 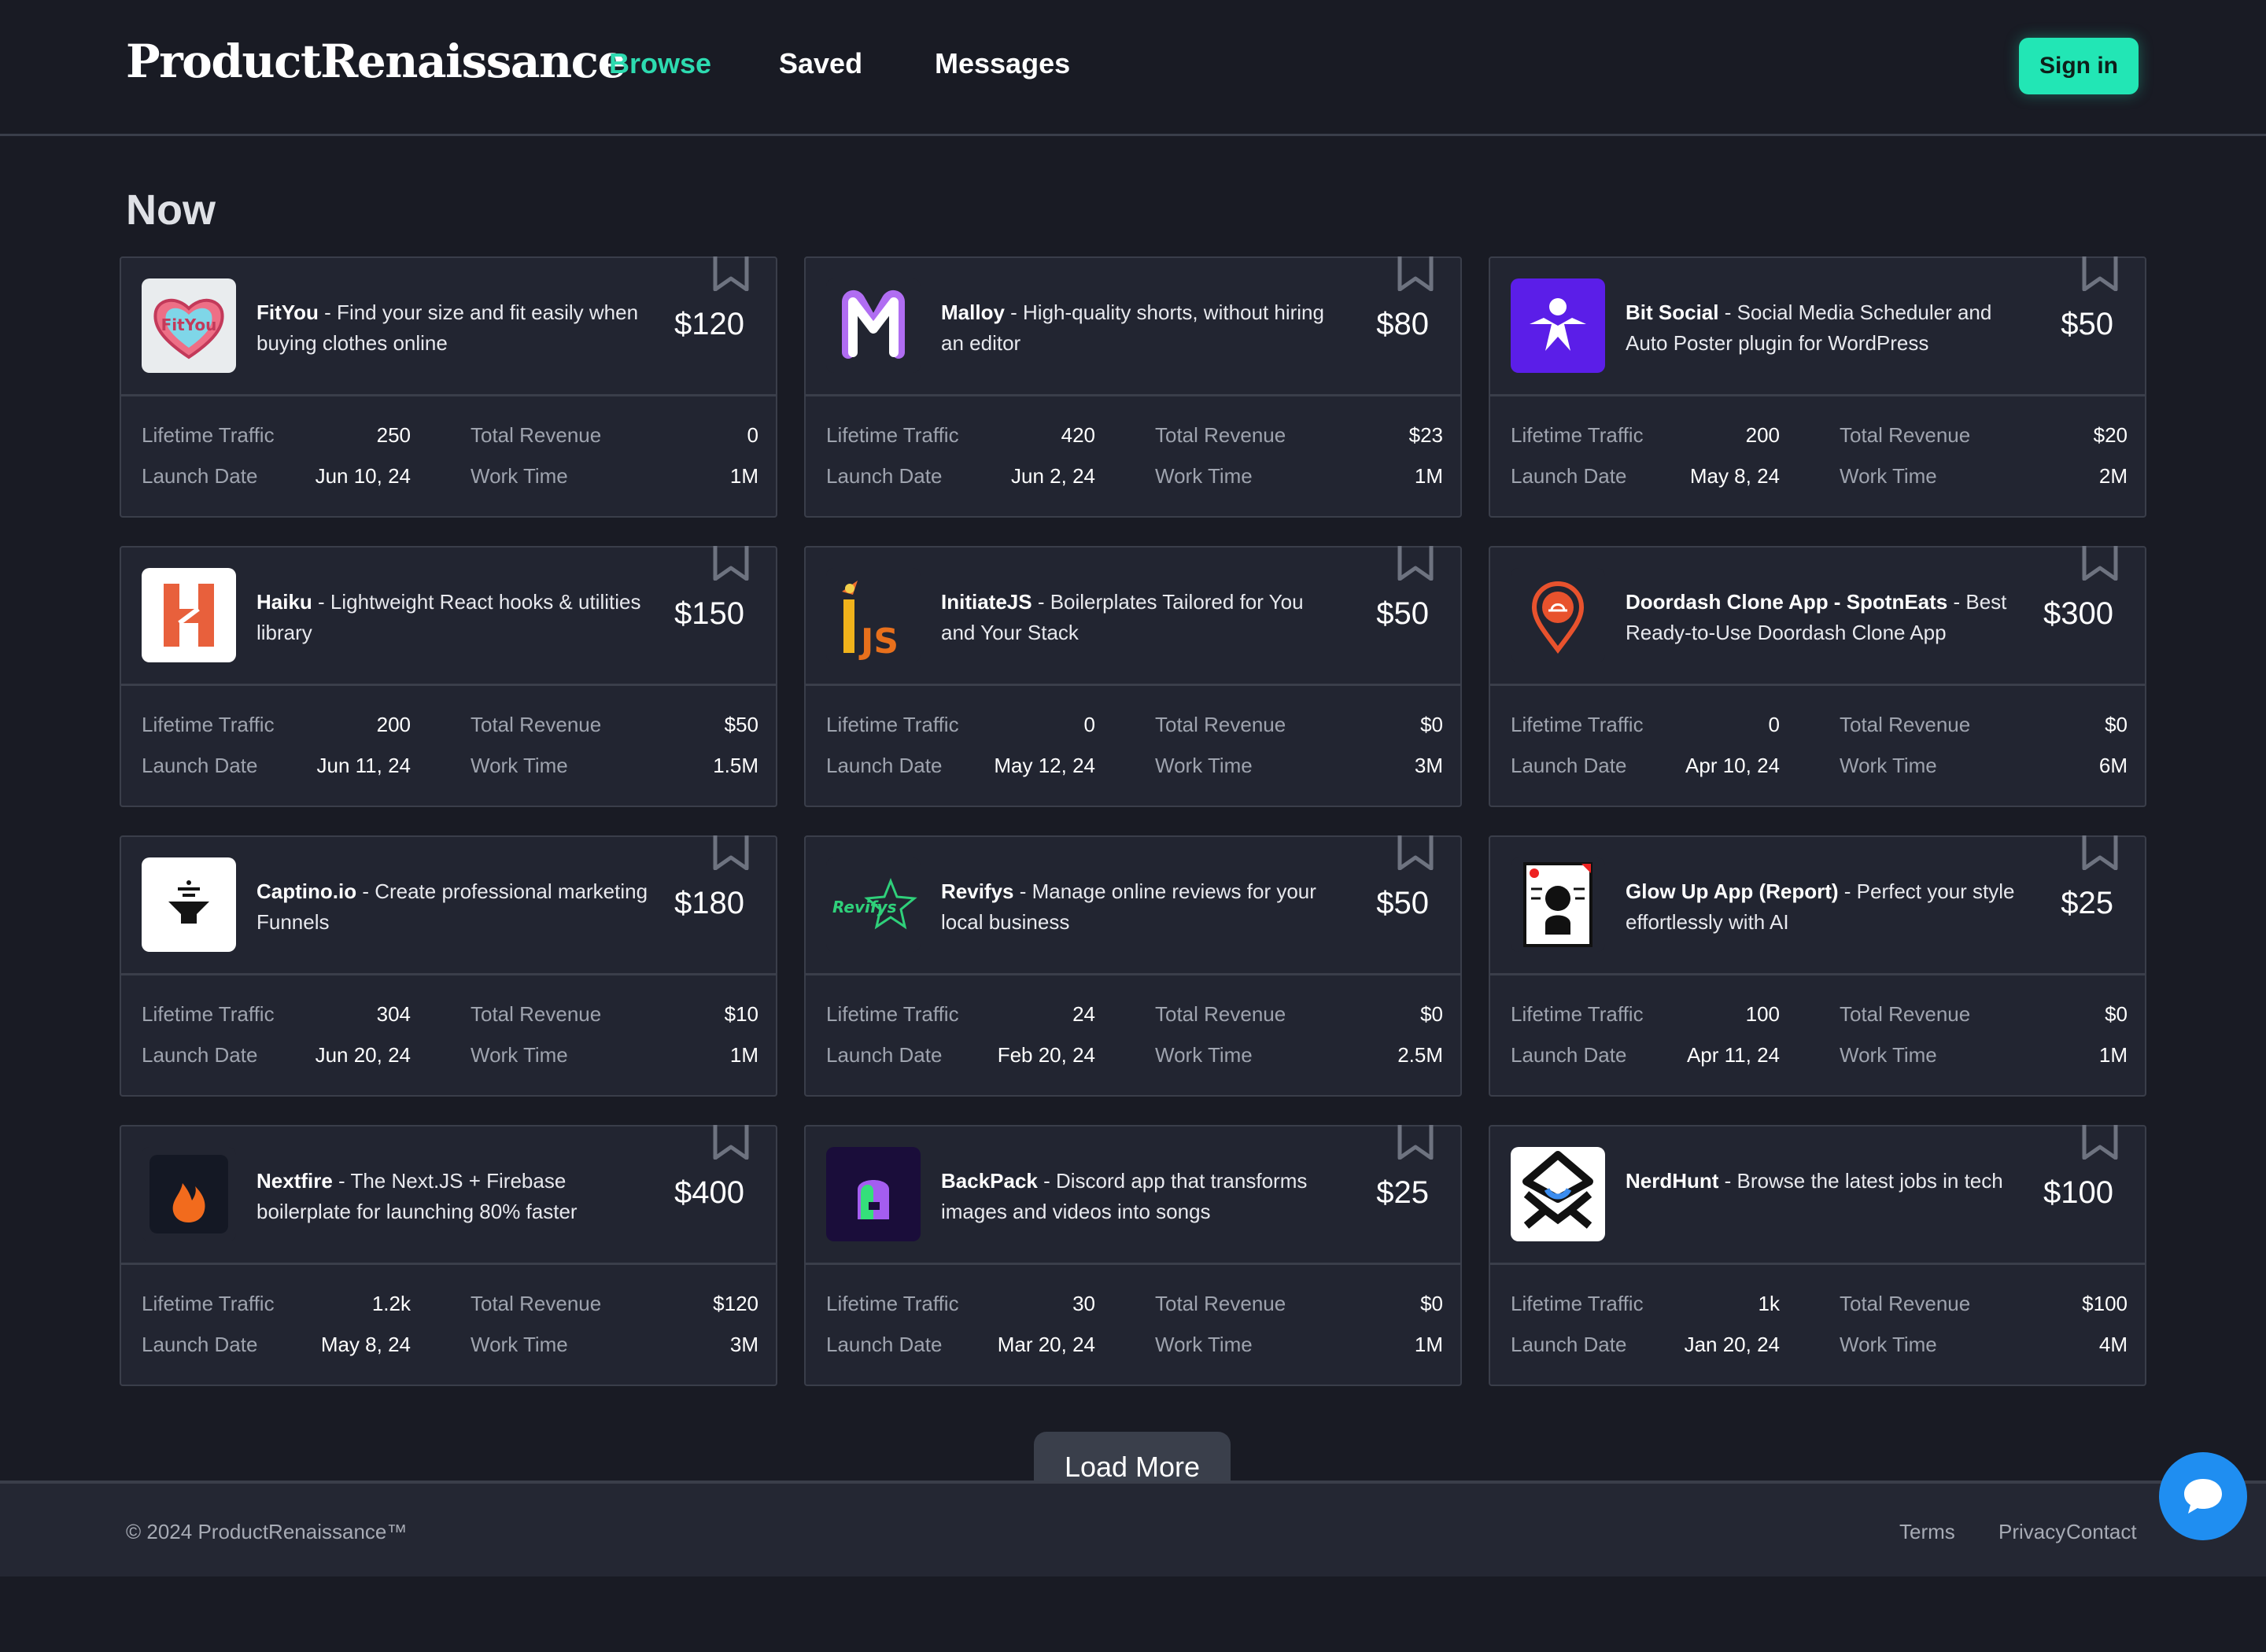 I want to click on product-name: Revifys, so click(x=977, y=891).